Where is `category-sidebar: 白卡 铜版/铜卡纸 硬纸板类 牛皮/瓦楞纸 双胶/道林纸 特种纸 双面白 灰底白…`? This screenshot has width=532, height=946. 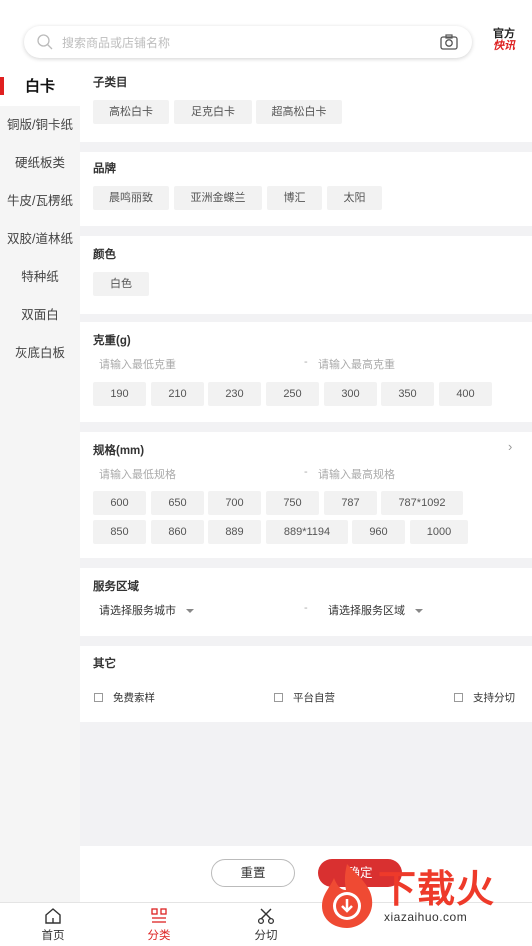 category-sidebar: 白卡 铜版/铜卡纸 硬纸板类 牛皮/瓦楞纸 双胶/道林纸 特种纸 双面白 灰底白… is located at coordinates (40, 485).